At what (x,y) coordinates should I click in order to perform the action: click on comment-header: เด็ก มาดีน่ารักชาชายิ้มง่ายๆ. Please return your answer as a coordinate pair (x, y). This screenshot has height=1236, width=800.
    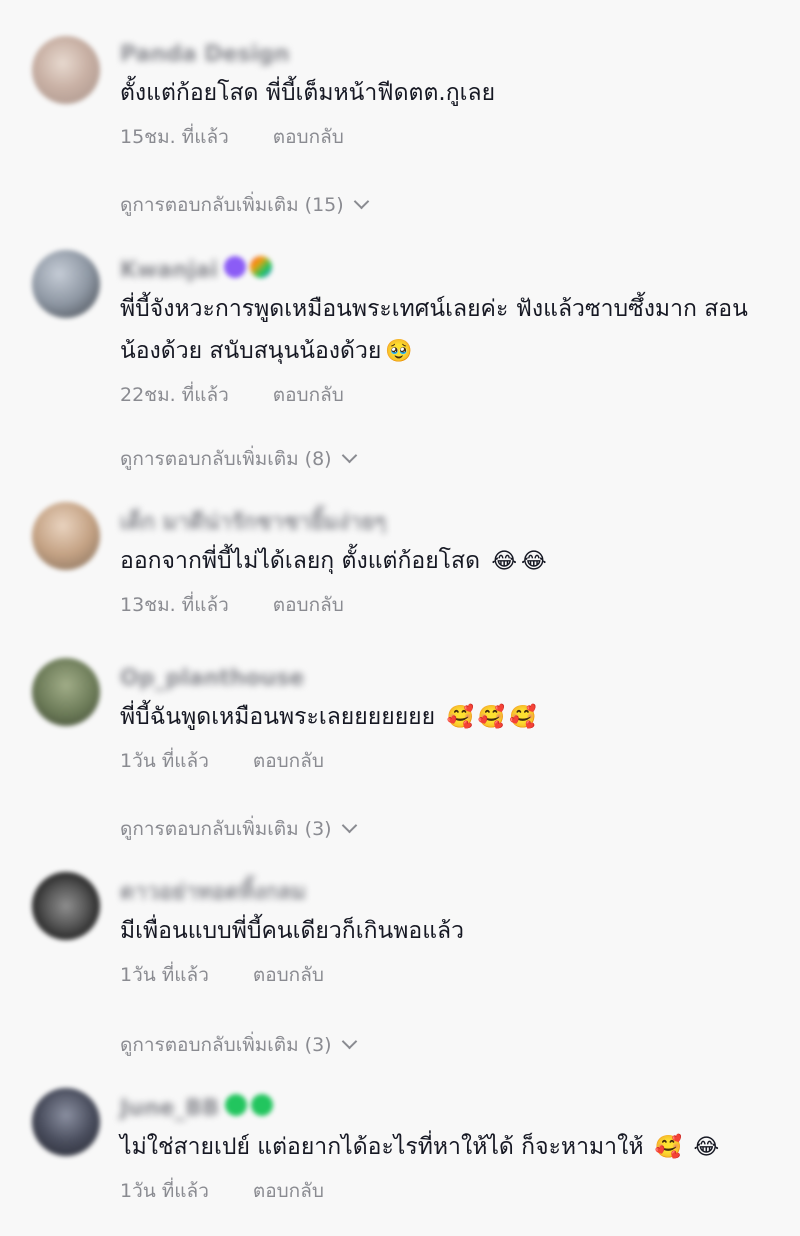
    Looking at the image, I should click on (448, 523).